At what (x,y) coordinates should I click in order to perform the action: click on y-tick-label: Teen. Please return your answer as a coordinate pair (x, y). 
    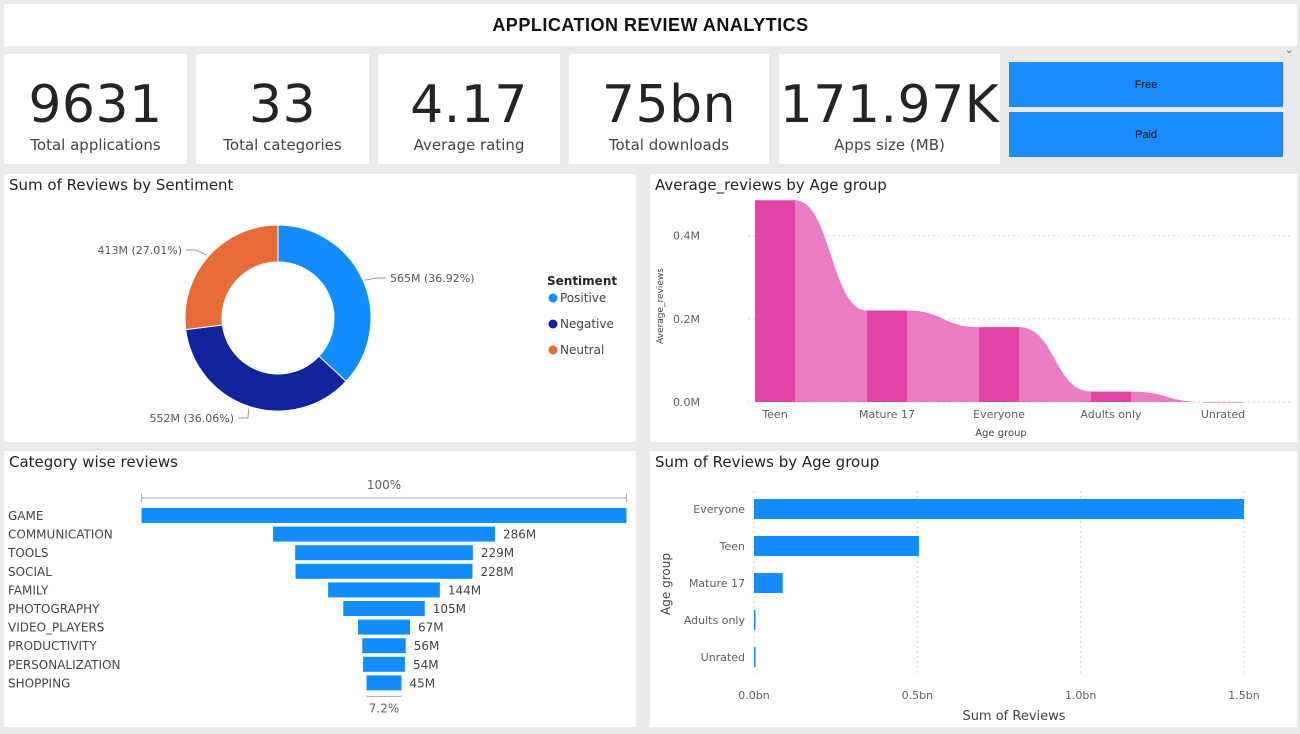
    Looking at the image, I should click on (732, 546).